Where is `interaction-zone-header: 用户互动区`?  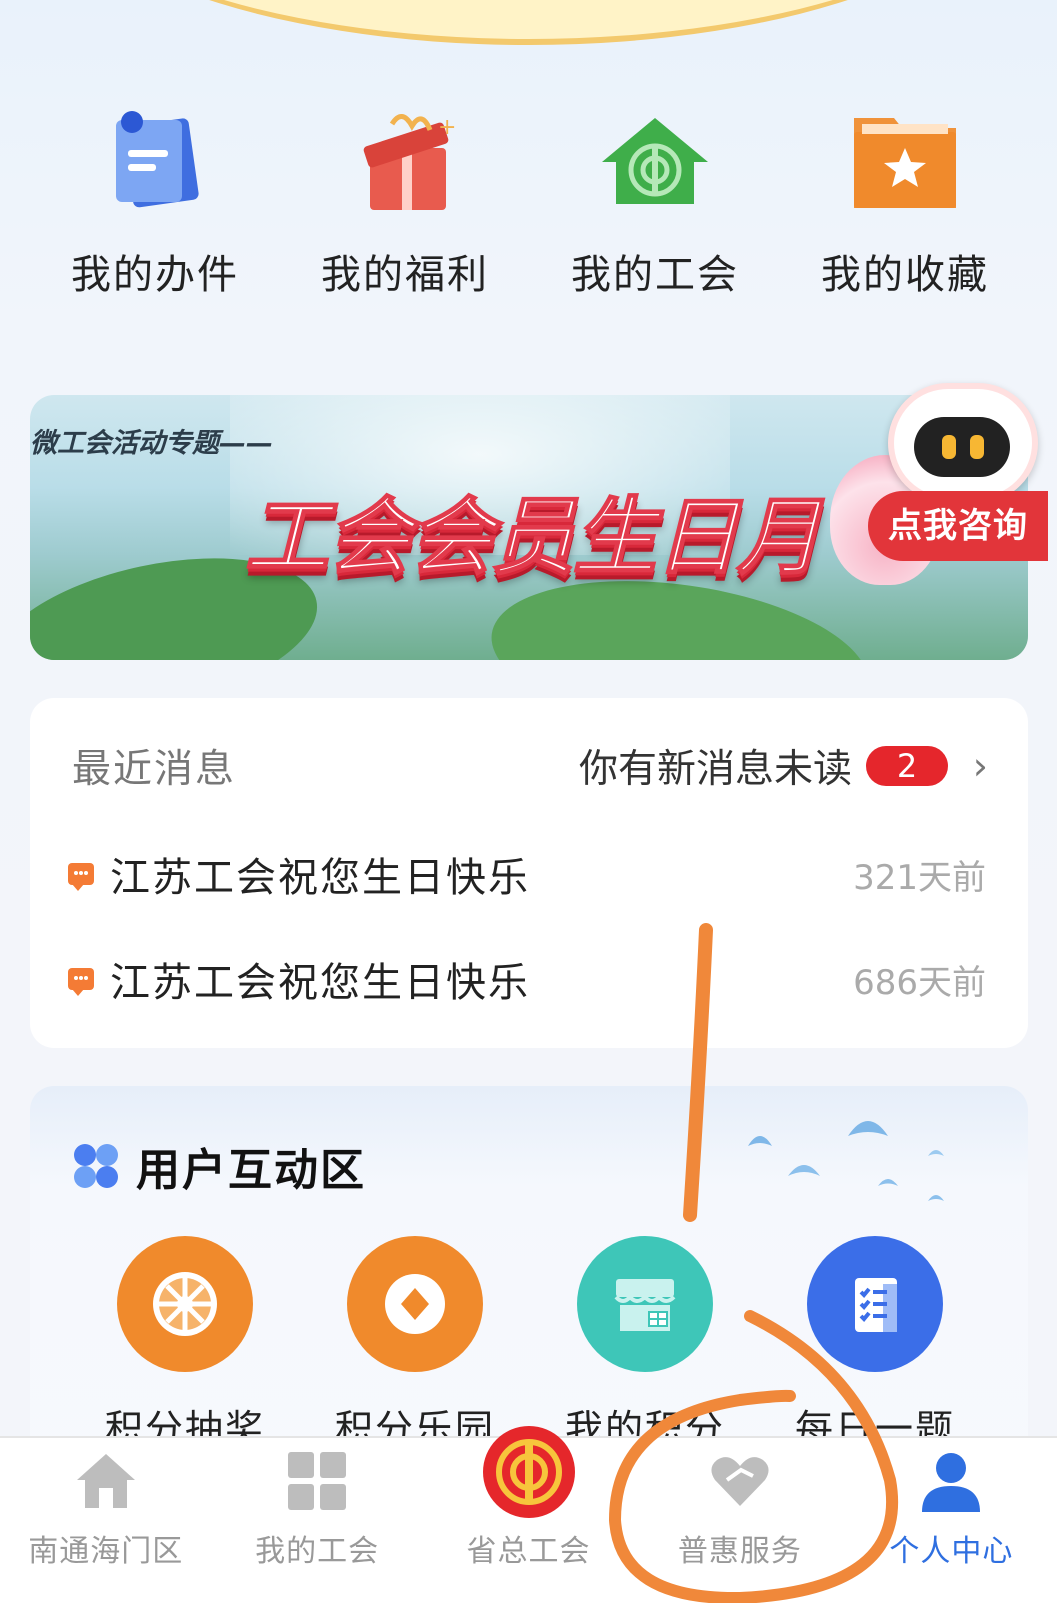 interaction-zone-header: 用户互动区 is located at coordinates (219, 1166).